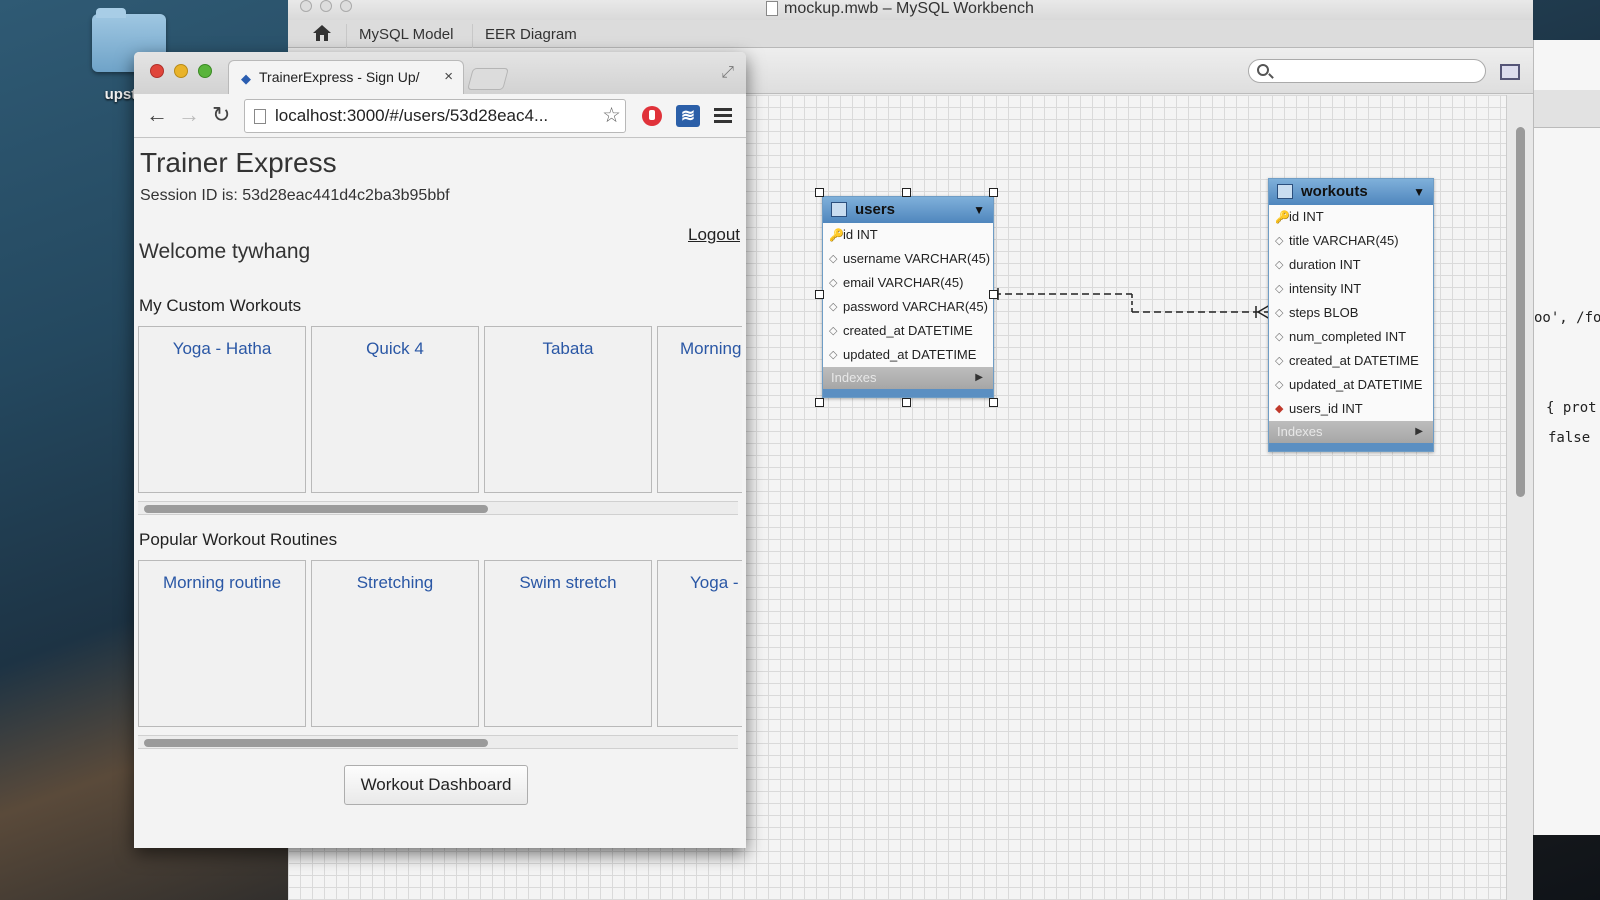 The image size is (1600, 900). Describe the element at coordinates (157, 71) in the screenshot. I see `close-window-icon` at that location.